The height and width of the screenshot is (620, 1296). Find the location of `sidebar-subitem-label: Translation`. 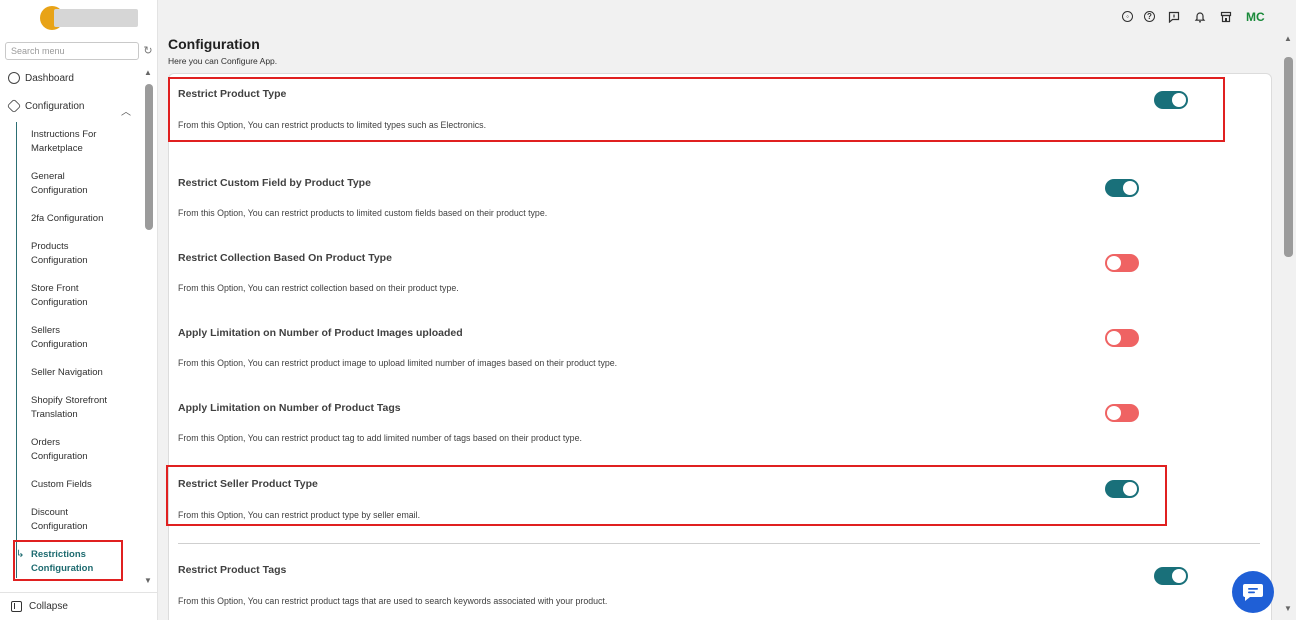

sidebar-subitem-label: Translation is located at coordinates (54, 414).